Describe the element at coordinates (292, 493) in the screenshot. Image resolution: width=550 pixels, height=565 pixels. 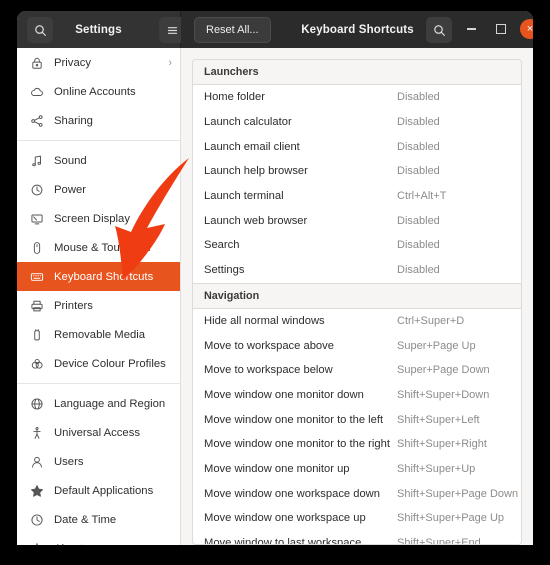
I see `shortcut-name: Move window one workspace down` at that location.